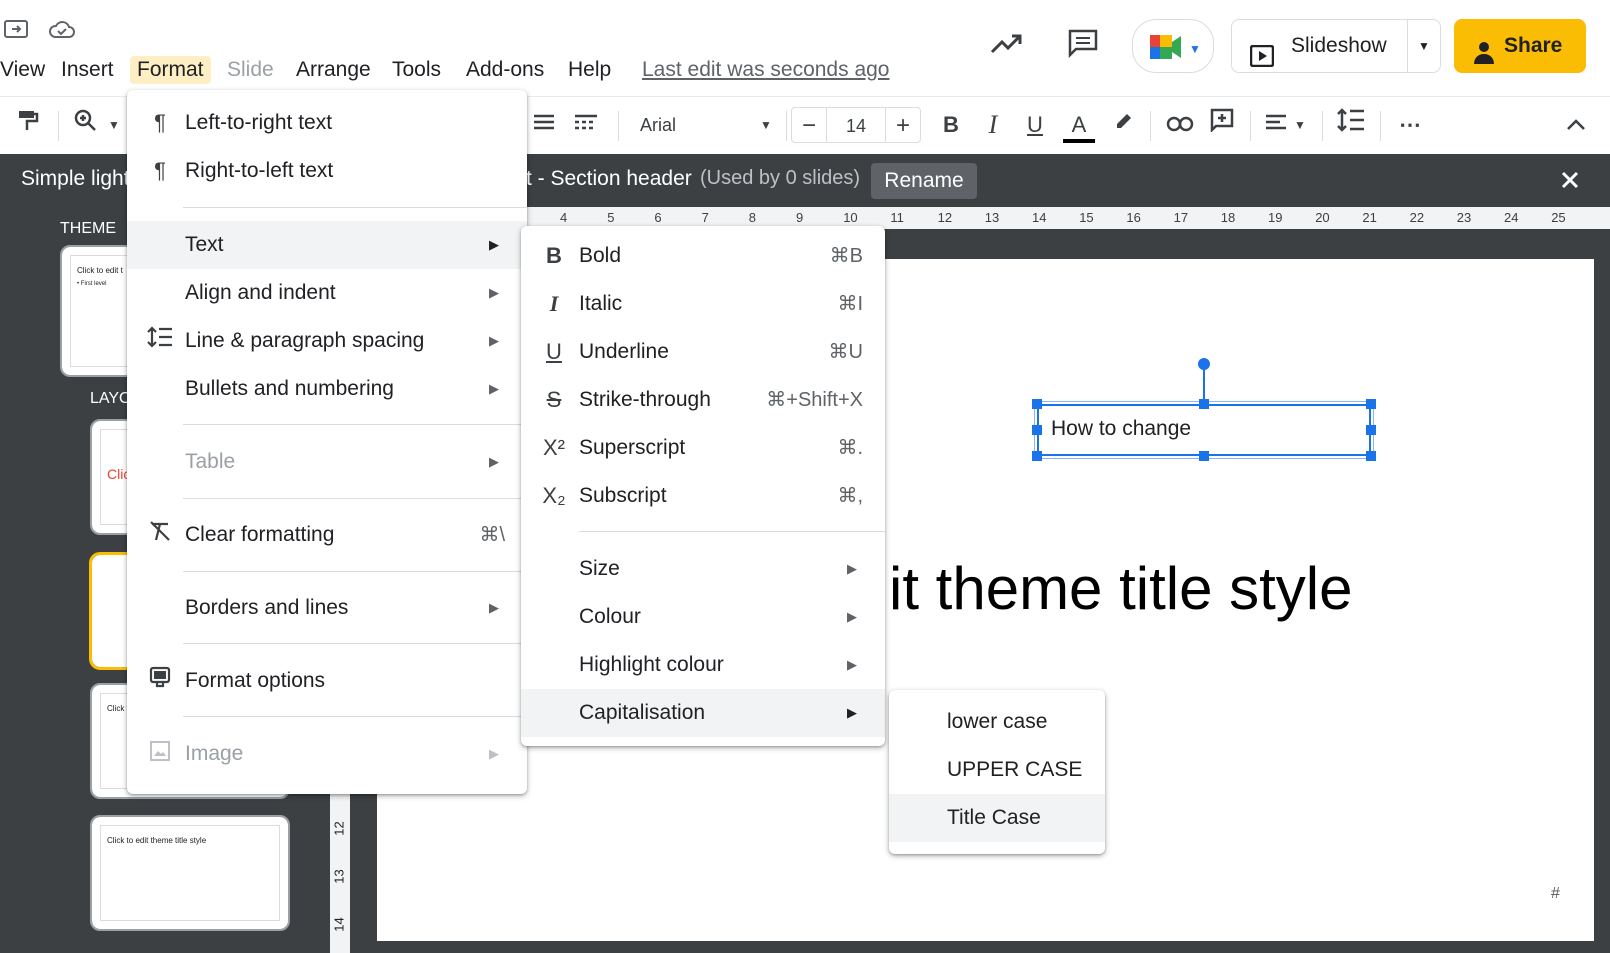 The height and width of the screenshot is (953, 1610). I want to click on font-size-input: 14, so click(856, 125).